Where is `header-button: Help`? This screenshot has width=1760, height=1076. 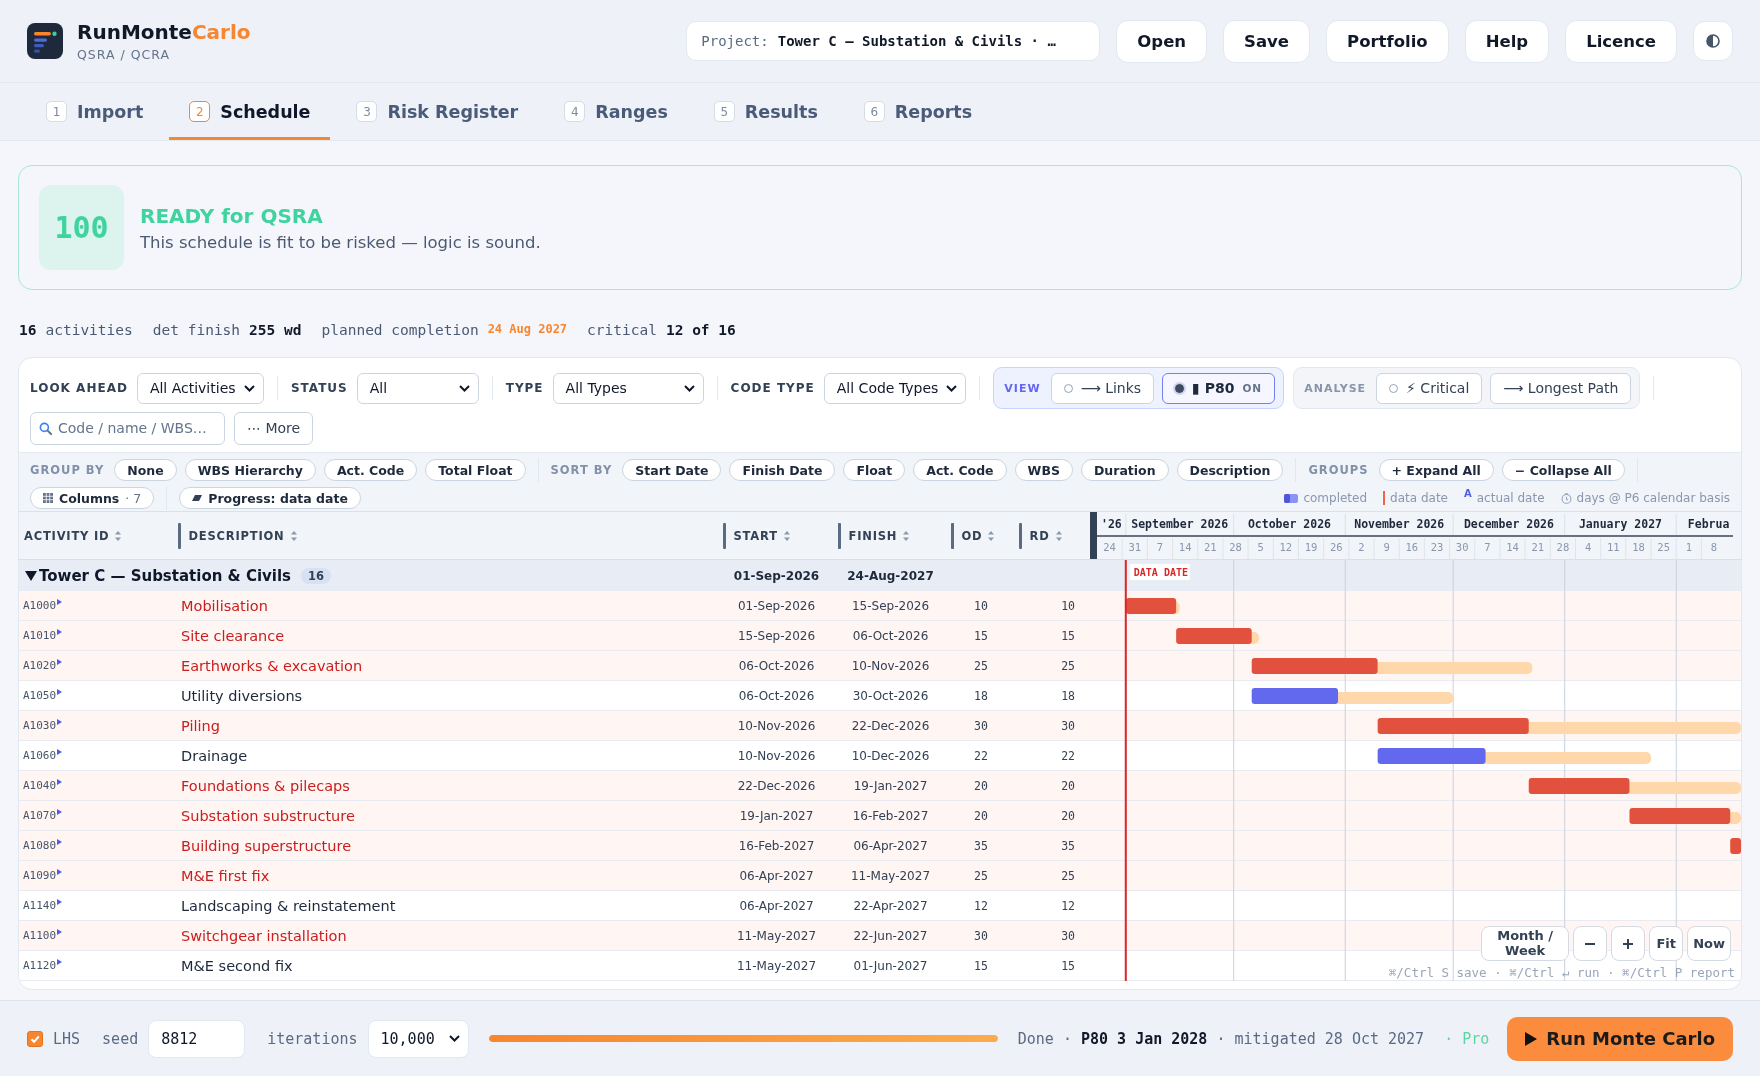 header-button: Help is located at coordinates (1507, 41).